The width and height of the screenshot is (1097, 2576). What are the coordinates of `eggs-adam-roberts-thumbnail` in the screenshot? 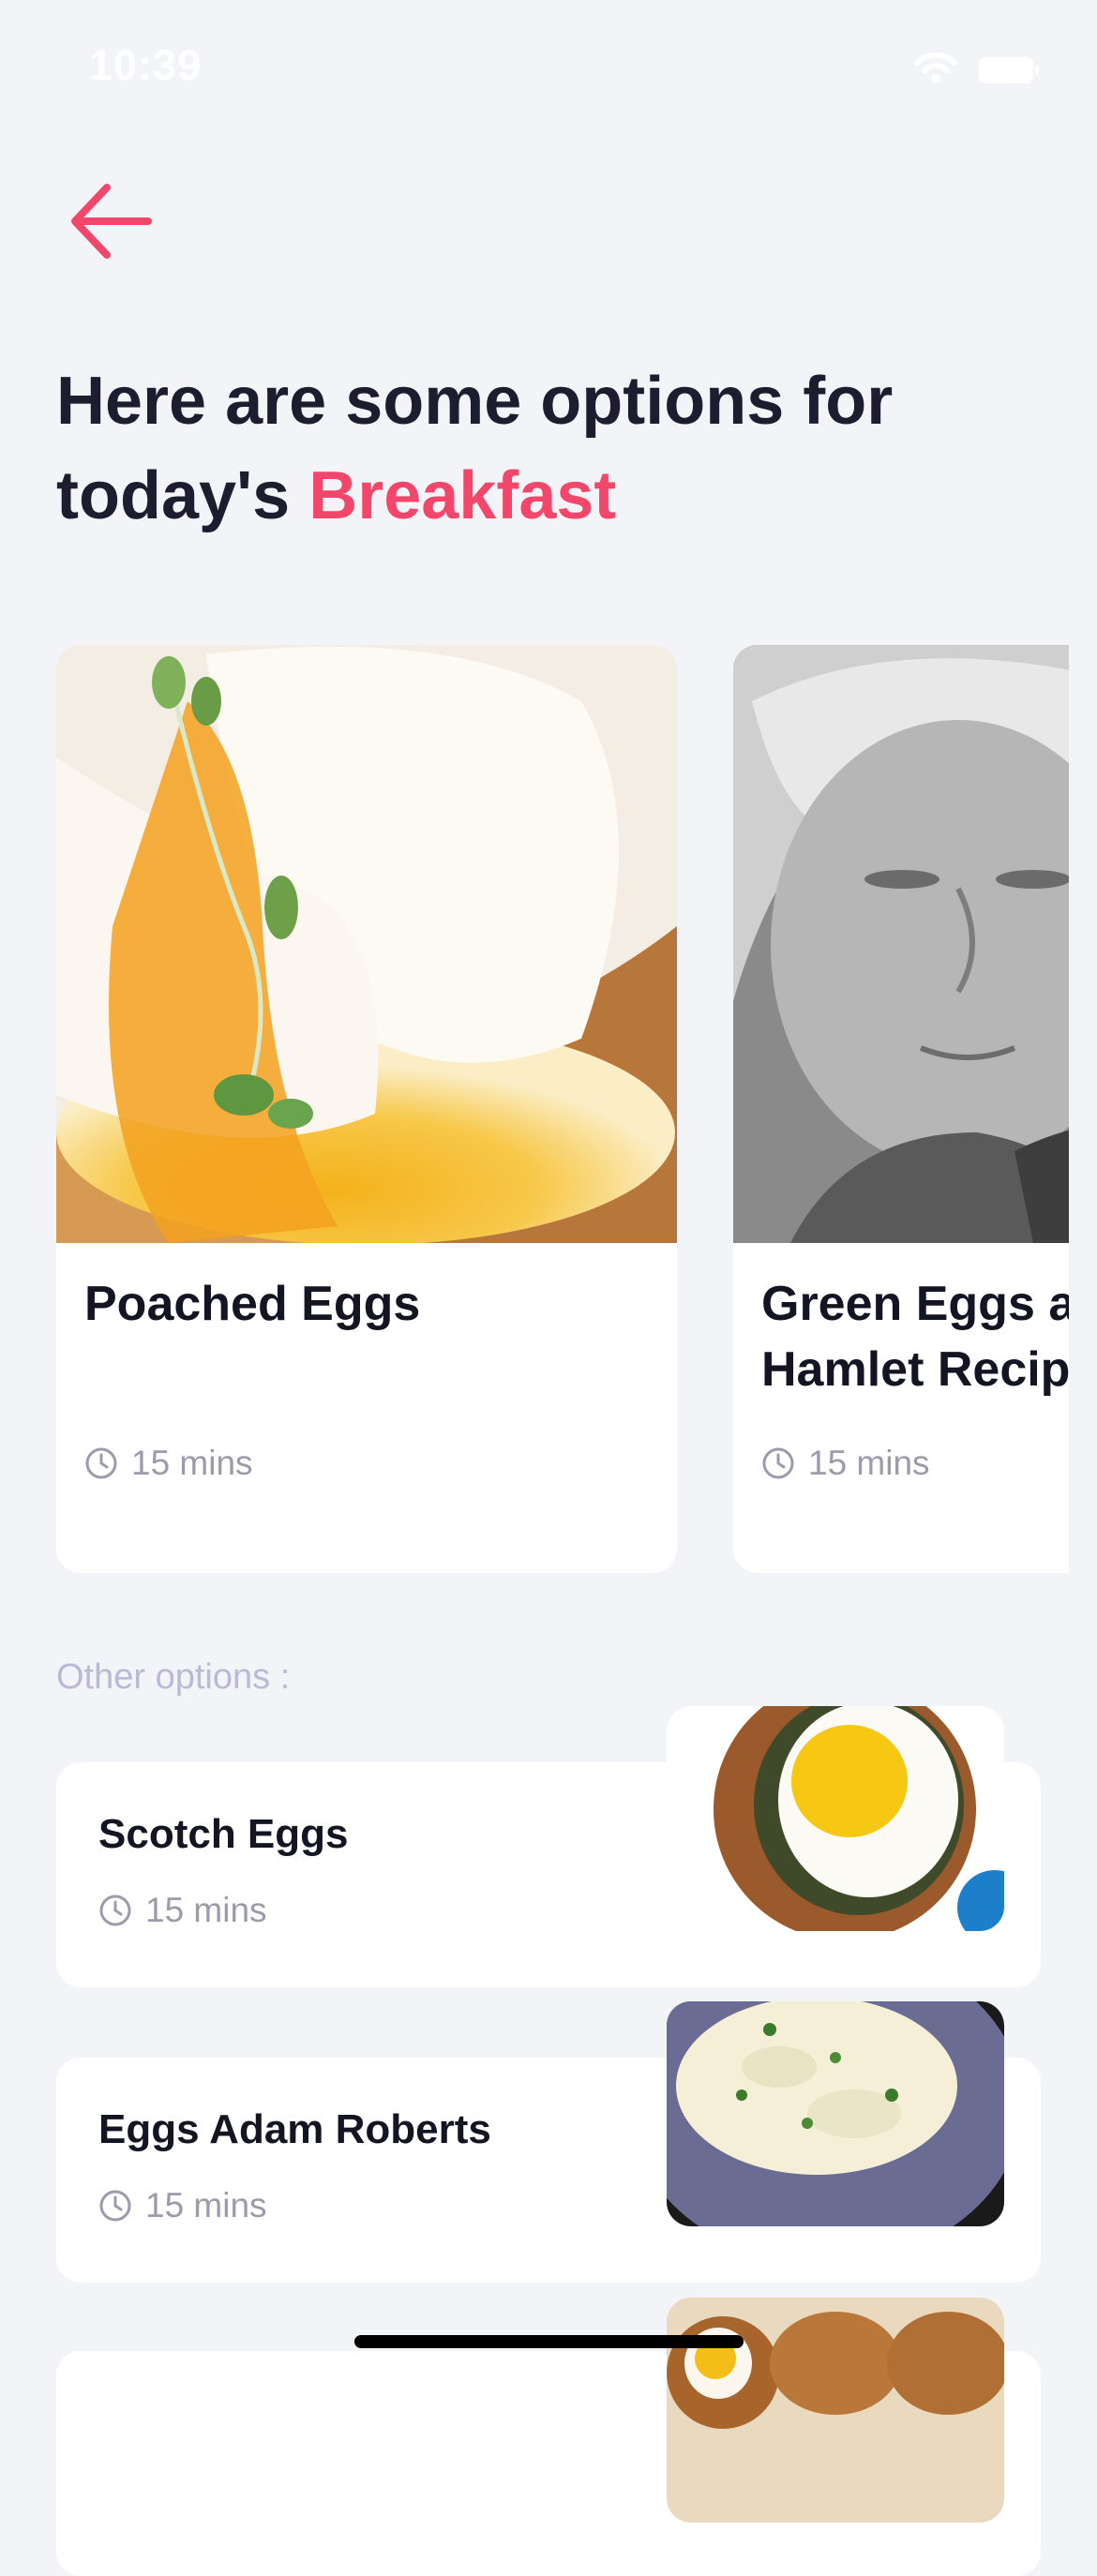 It's located at (835, 2114).